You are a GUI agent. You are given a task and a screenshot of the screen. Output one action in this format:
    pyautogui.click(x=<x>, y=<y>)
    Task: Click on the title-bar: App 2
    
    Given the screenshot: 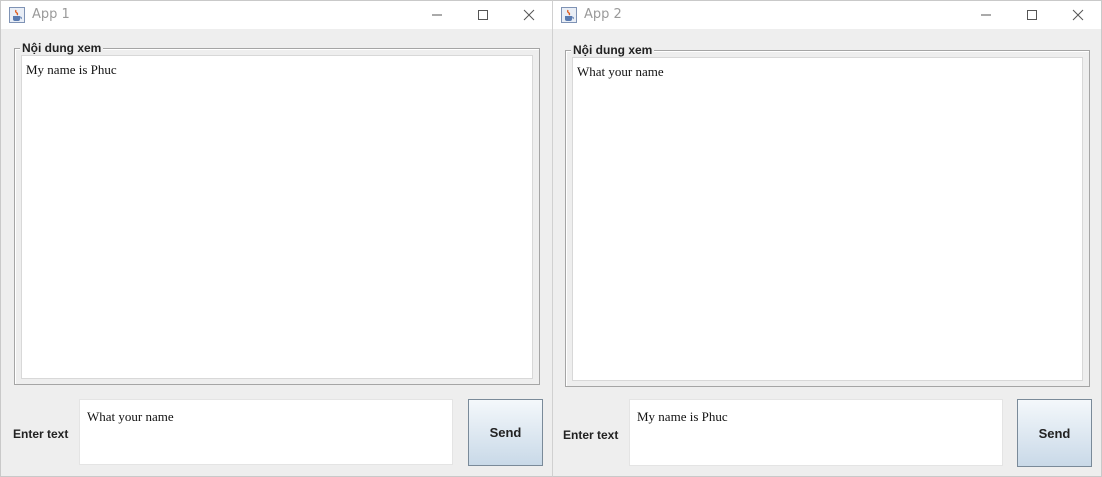 What is the action you would take?
    pyautogui.click(x=827, y=15)
    